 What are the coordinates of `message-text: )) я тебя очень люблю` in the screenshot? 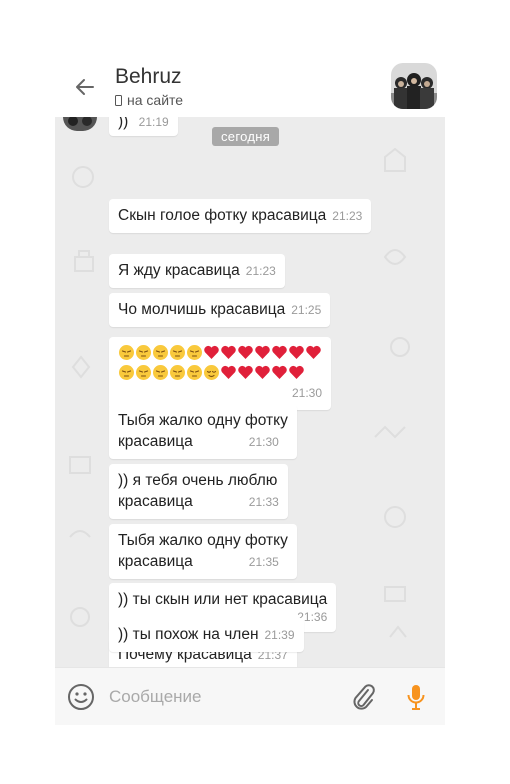 It's located at (198, 480).